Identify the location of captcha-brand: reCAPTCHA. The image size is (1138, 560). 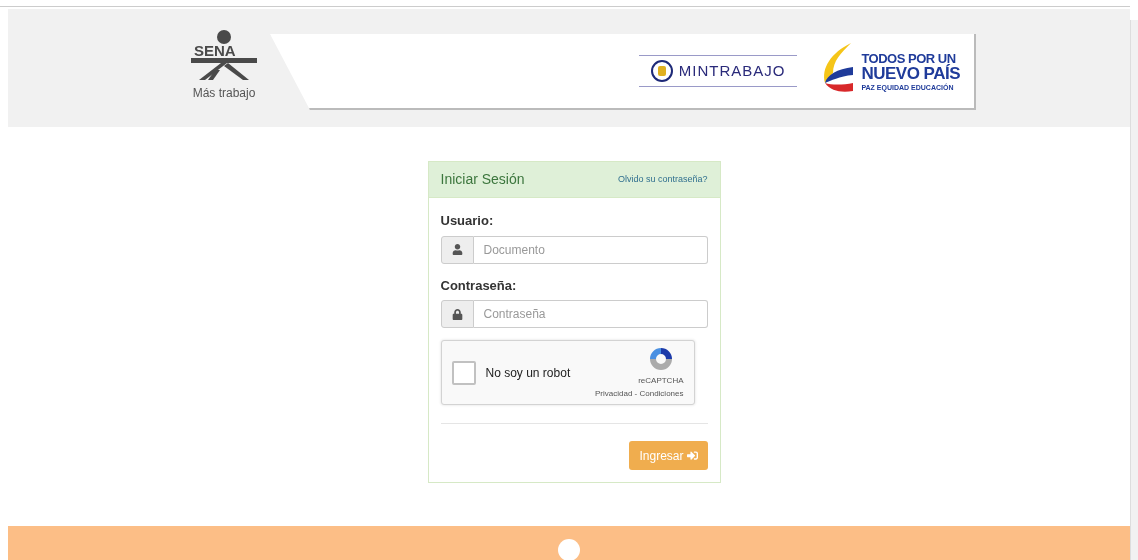
(661, 380).